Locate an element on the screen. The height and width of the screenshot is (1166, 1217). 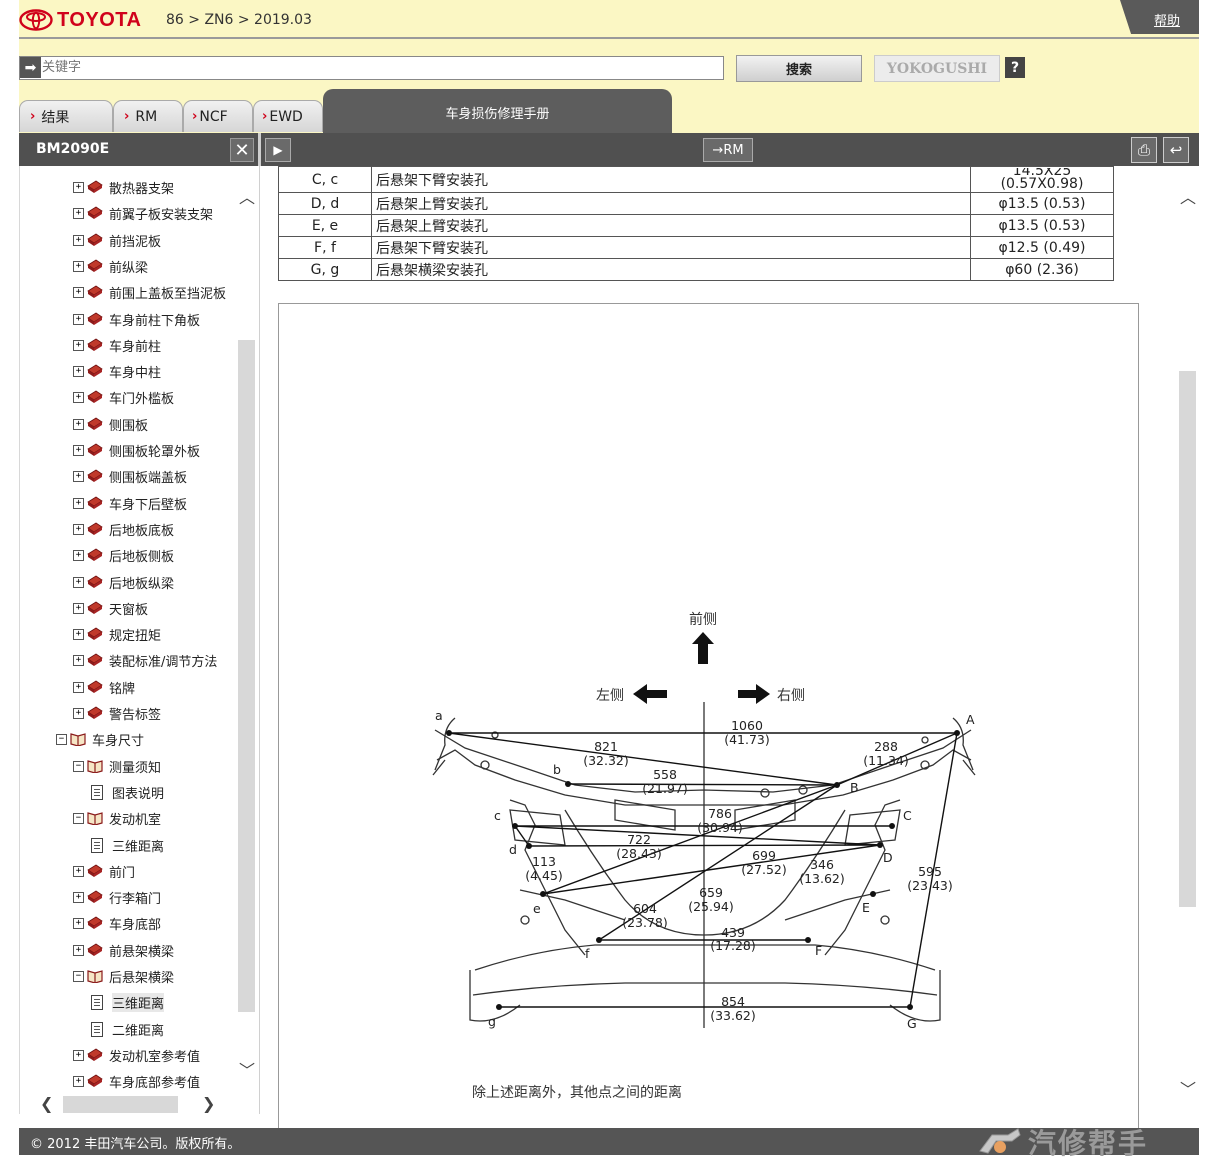
table-row: C, c 后悬架下臂安装孔 14.5X25 (0.57X0.98) is located at coordinates (696, 179).